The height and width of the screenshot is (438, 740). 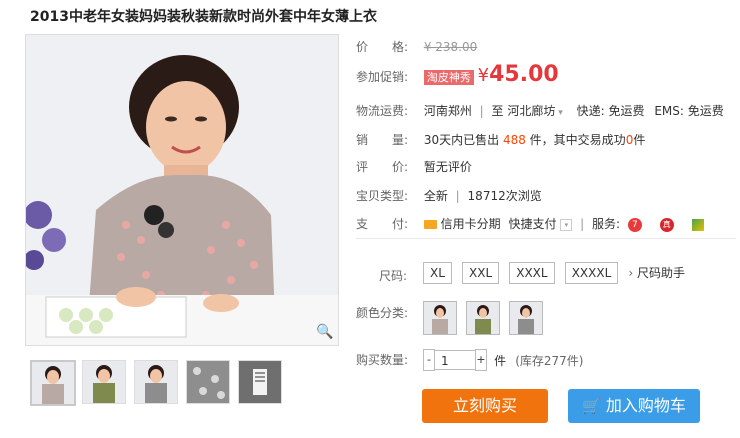 I want to click on color-options, so click(x=485, y=318).